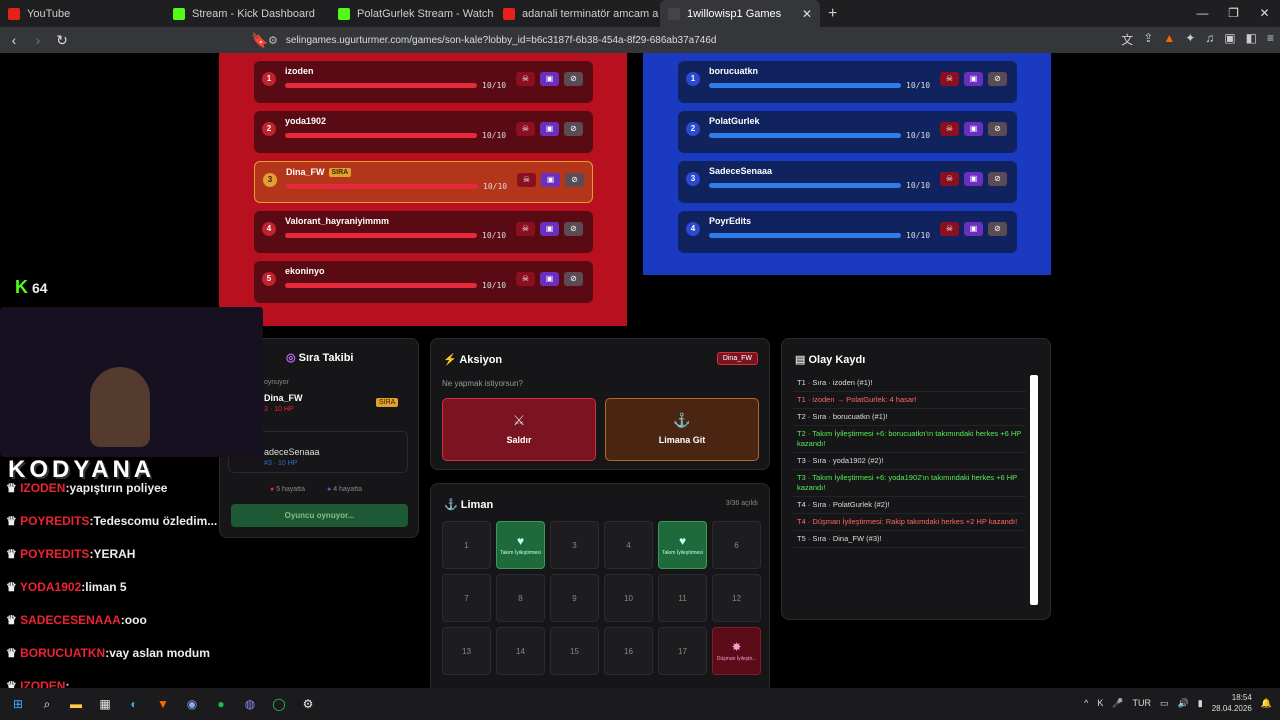 The width and height of the screenshot is (1280, 720). Describe the element at coordinates (250, 704) in the screenshot. I see `discord-icon: ◍` at that location.